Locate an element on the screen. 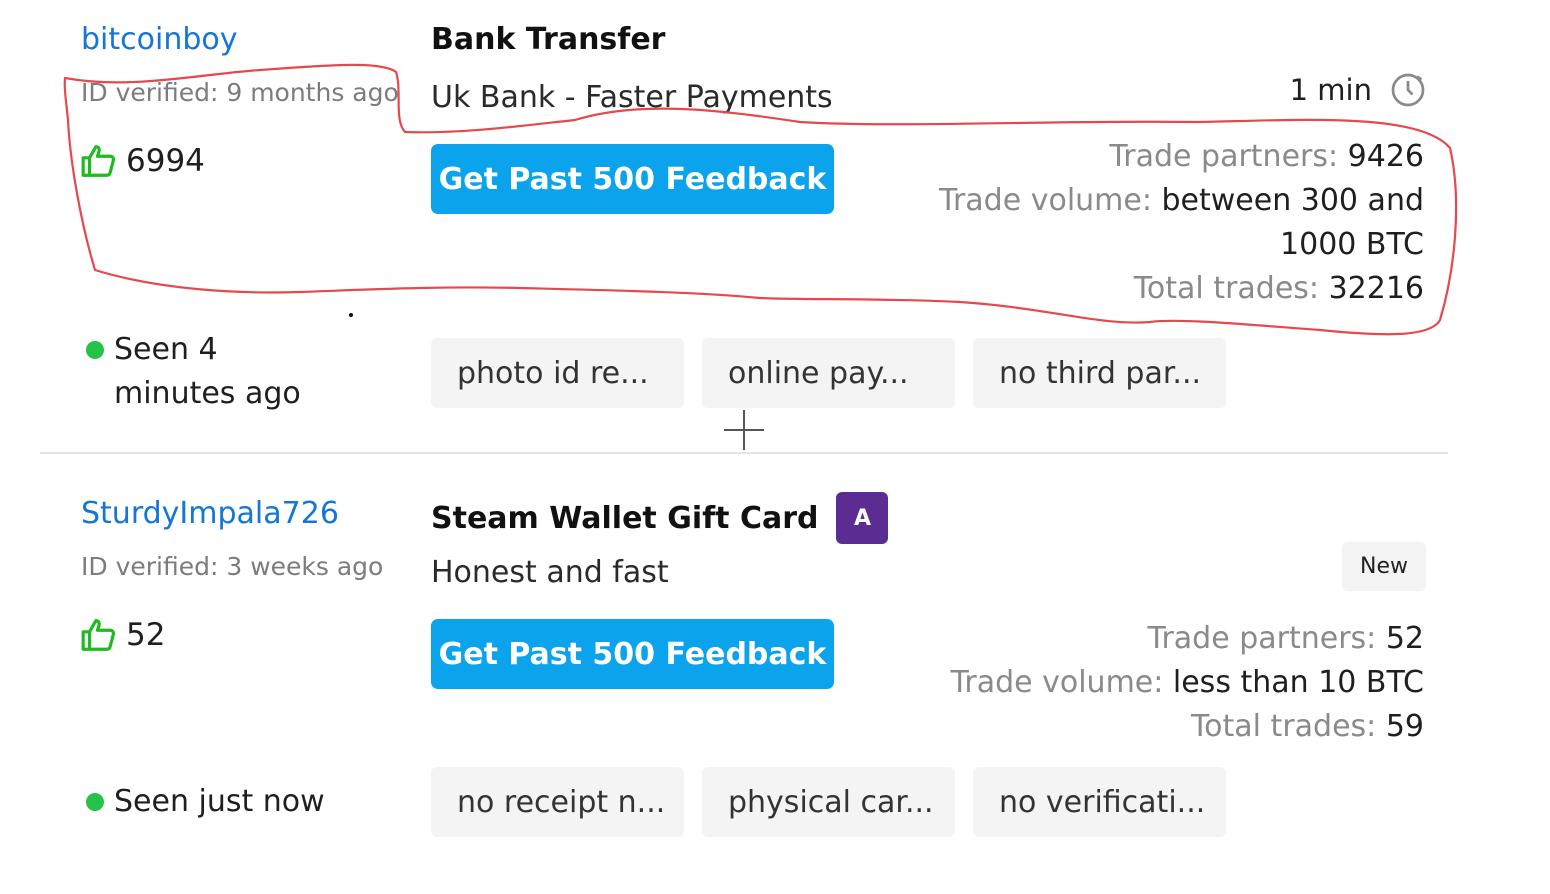 The image size is (1550, 894). trade-volume-value: less than 10 BTC is located at coordinates (1298, 682).